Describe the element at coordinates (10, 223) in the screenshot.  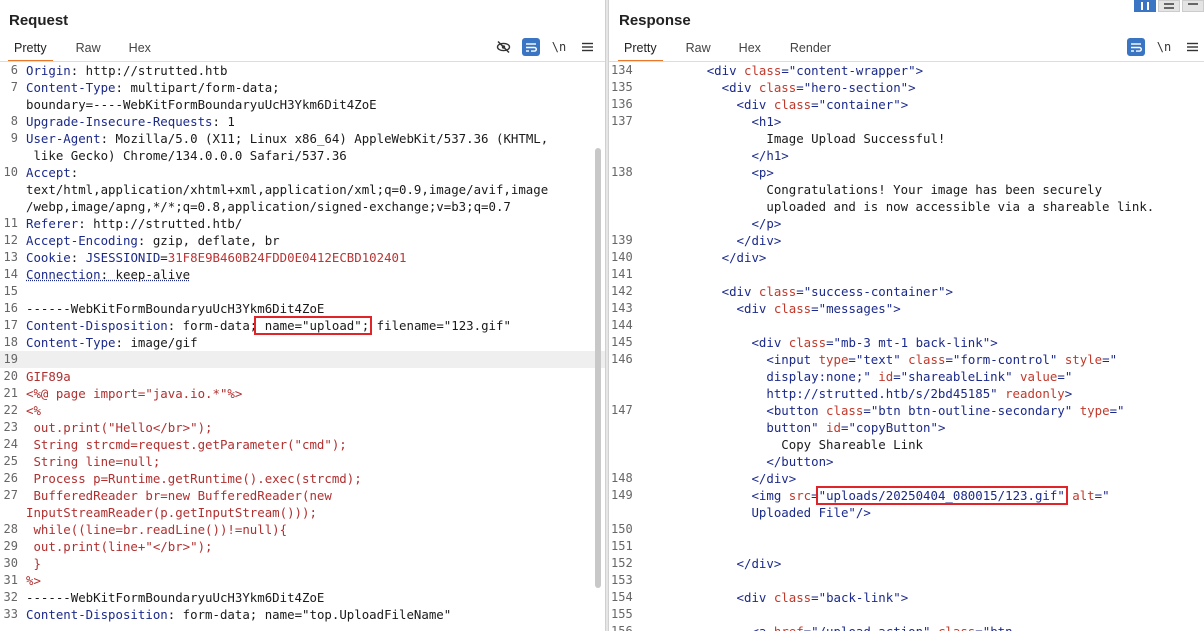
I see `line-number: 11` at that location.